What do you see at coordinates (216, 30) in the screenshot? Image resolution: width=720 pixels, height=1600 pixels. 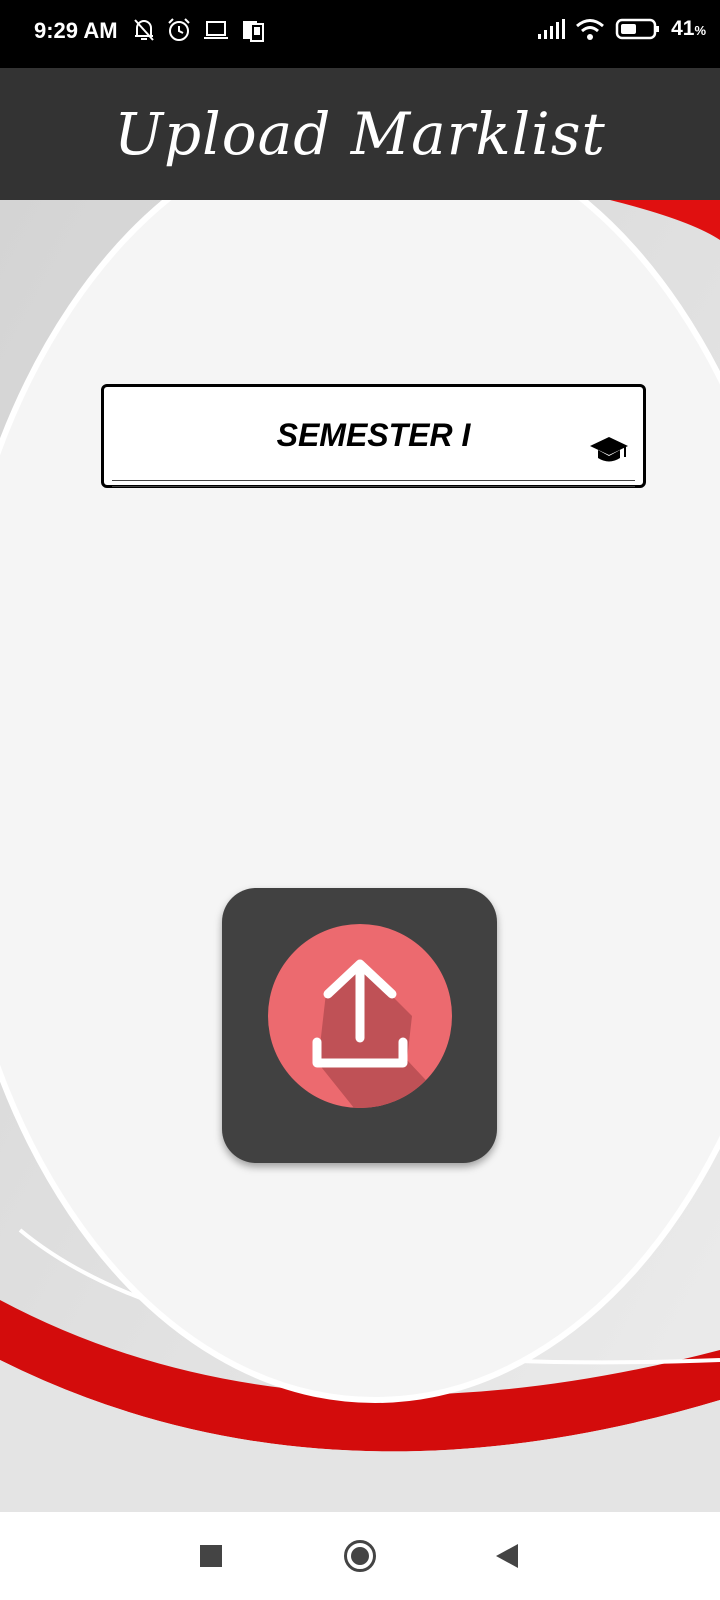 I see `laptop-icon` at bounding box center [216, 30].